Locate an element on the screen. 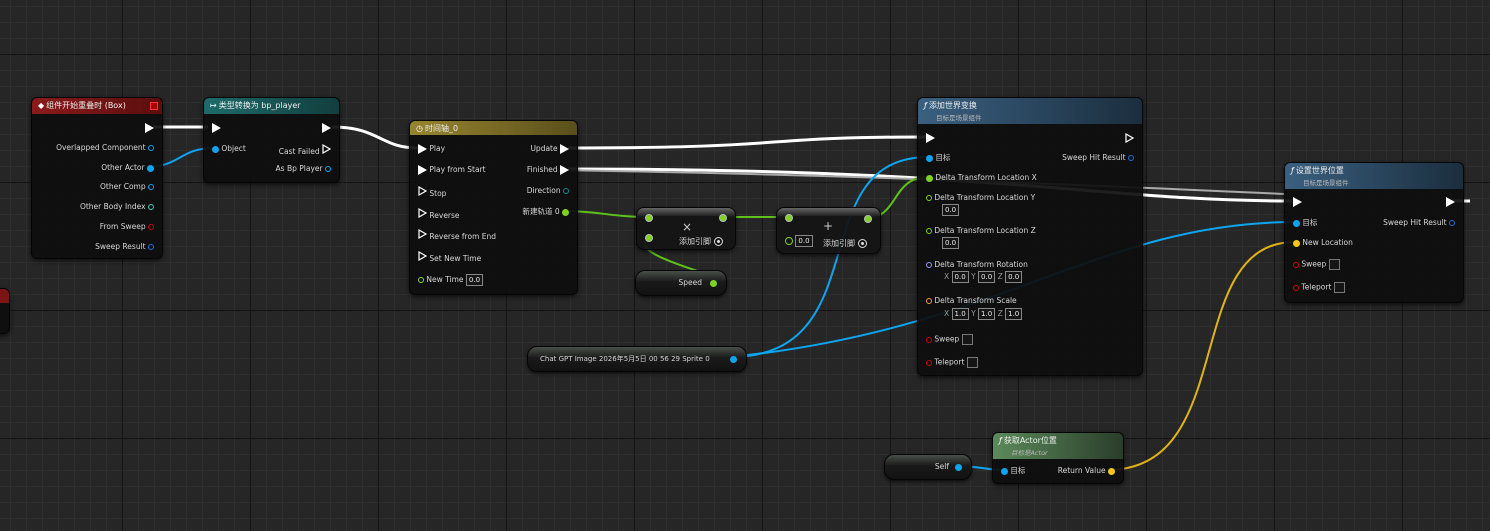 The image size is (1490, 531). add-pin-label: 添加引脚 is located at coordinates (839, 243).